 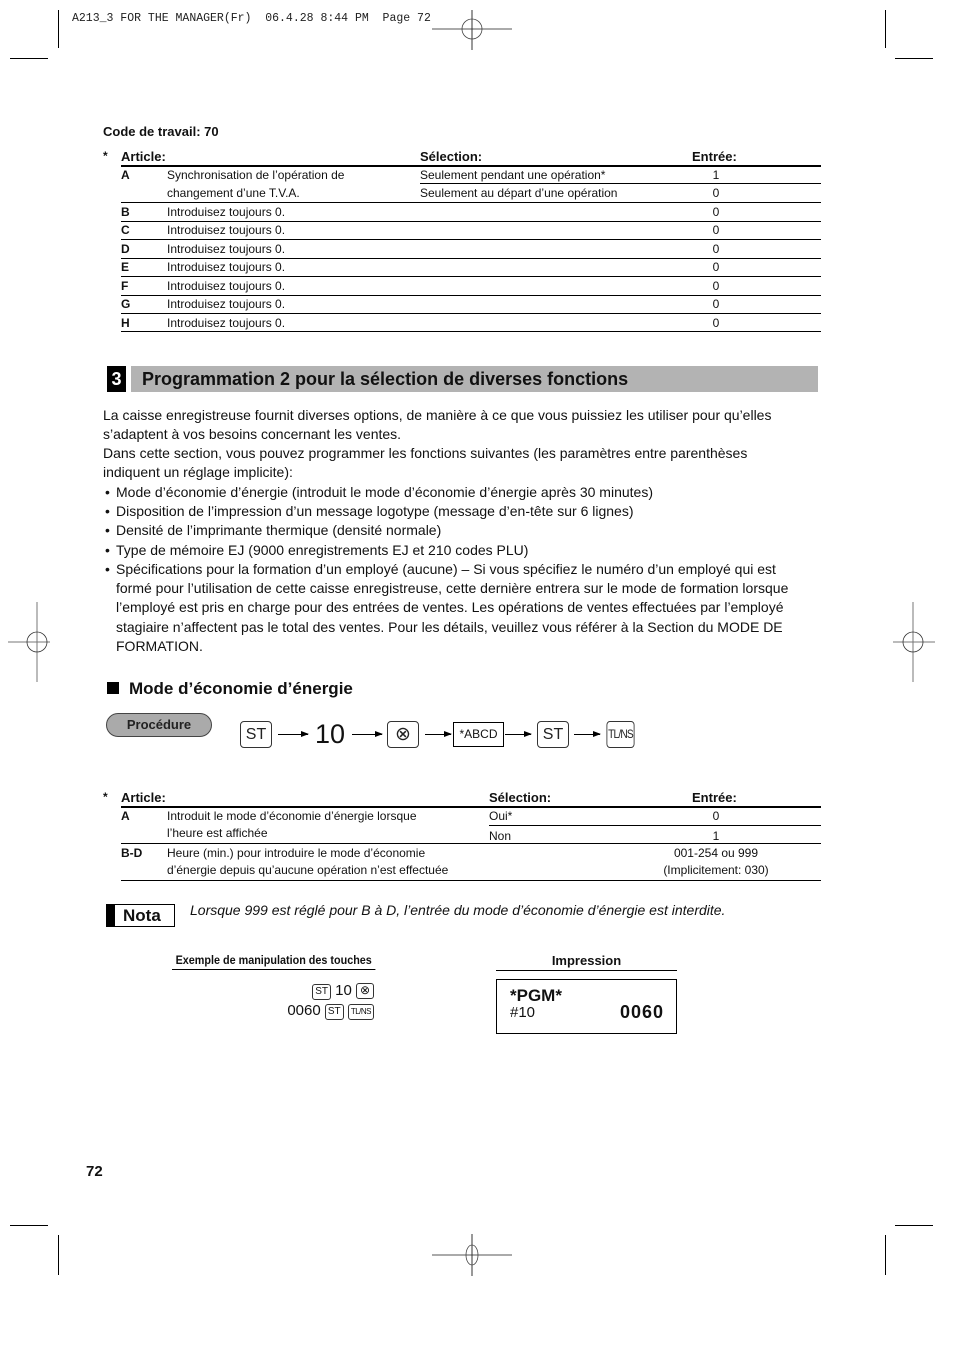 What do you see at coordinates (94, 1171) in the screenshot?
I see `page-number: 72` at bounding box center [94, 1171].